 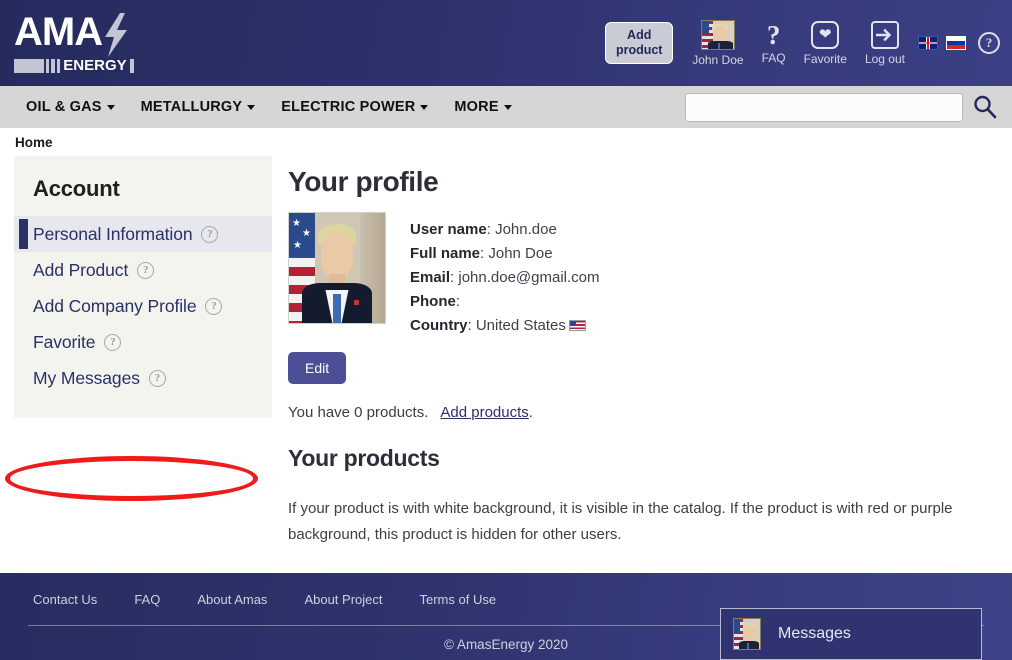 What do you see at coordinates (337, 268) in the screenshot?
I see `profile-photo: ★ ★ ★` at bounding box center [337, 268].